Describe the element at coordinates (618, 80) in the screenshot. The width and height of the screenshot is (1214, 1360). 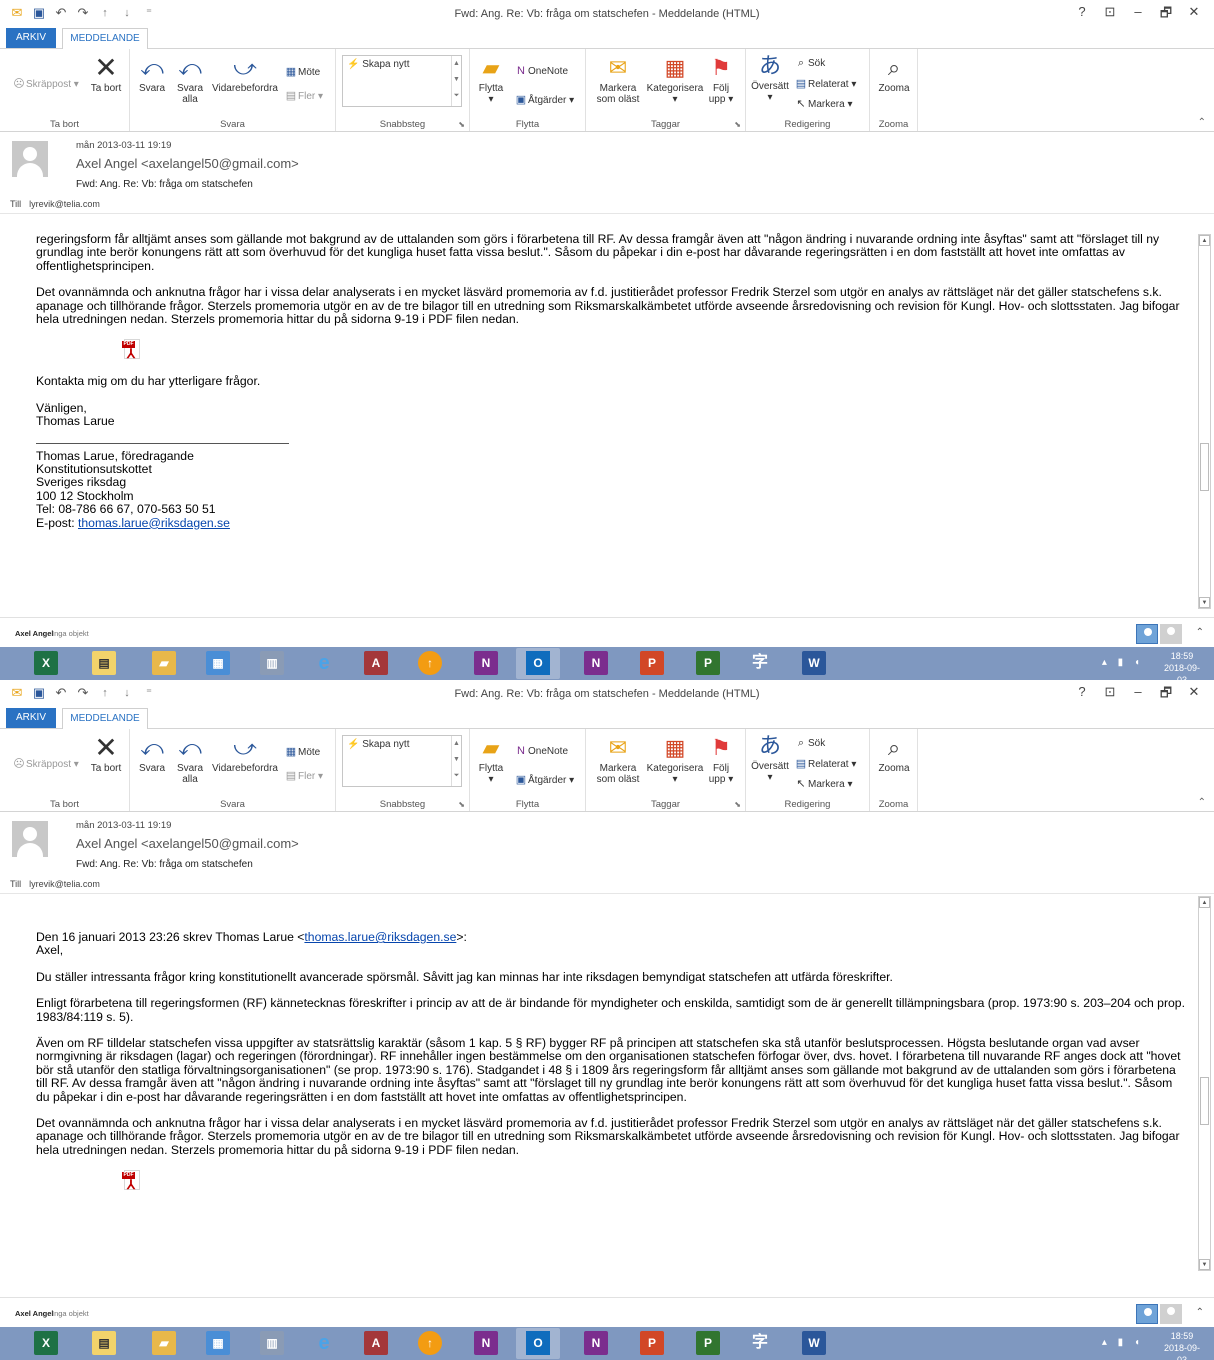
I see `mark-unread-button: ✉ Markera som oläst` at that location.